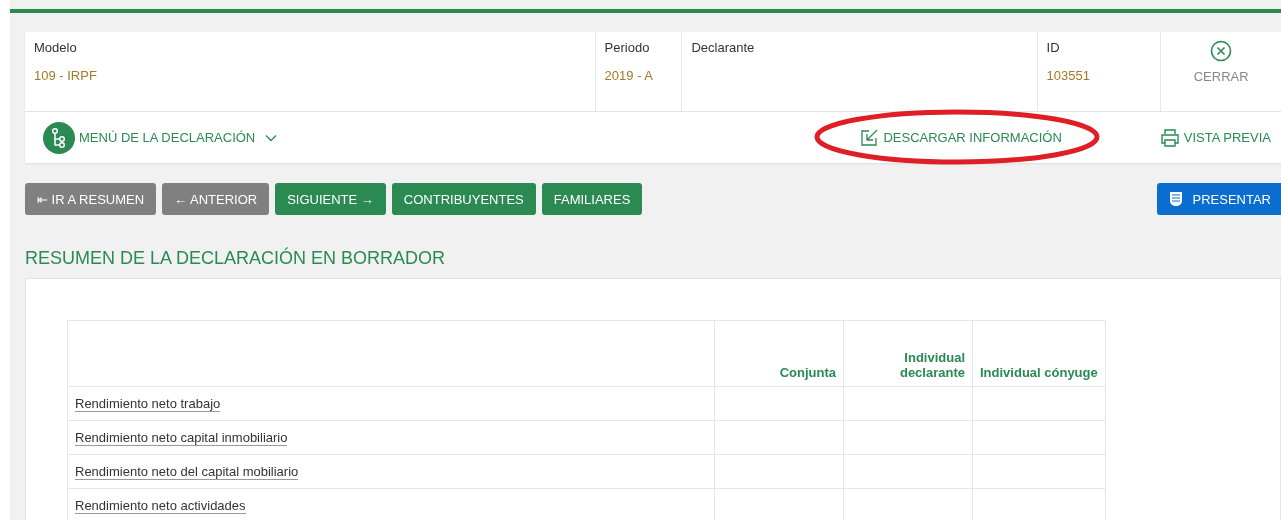 This screenshot has width=1281, height=520. Describe the element at coordinates (59, 137) in the screenshot. I see `branch-icon` at that location.